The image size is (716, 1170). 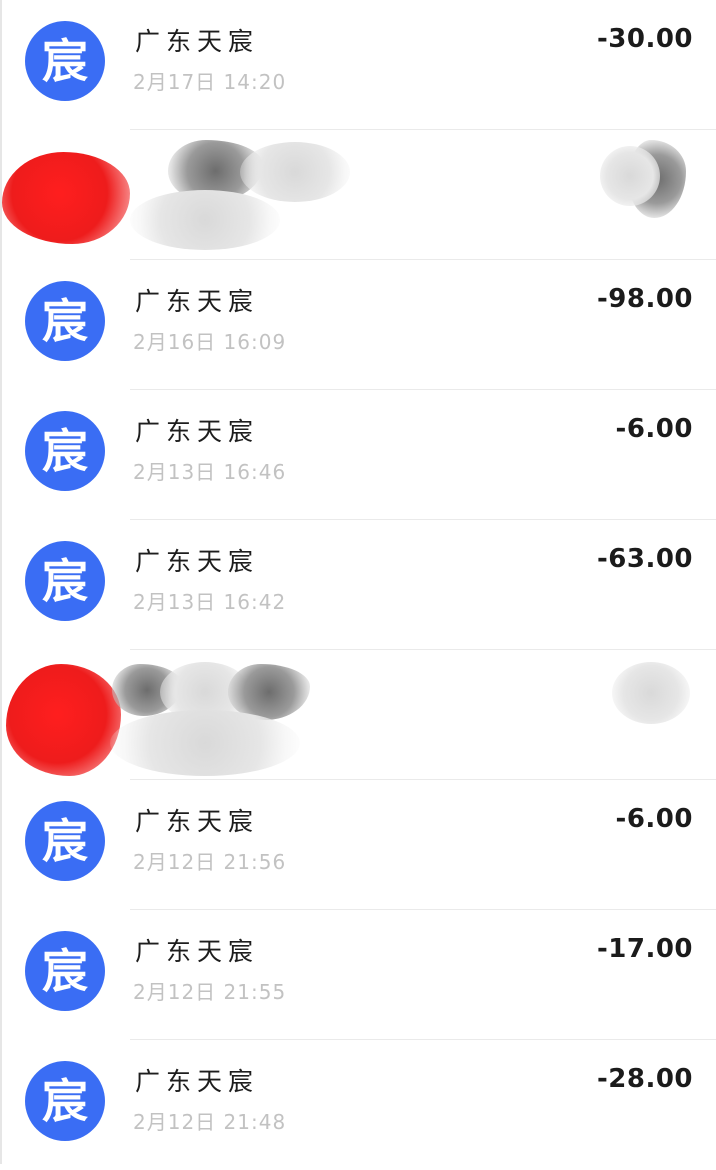 I want to click on transaction-time: 2月12日 21:56, so click(x=210, y=862).